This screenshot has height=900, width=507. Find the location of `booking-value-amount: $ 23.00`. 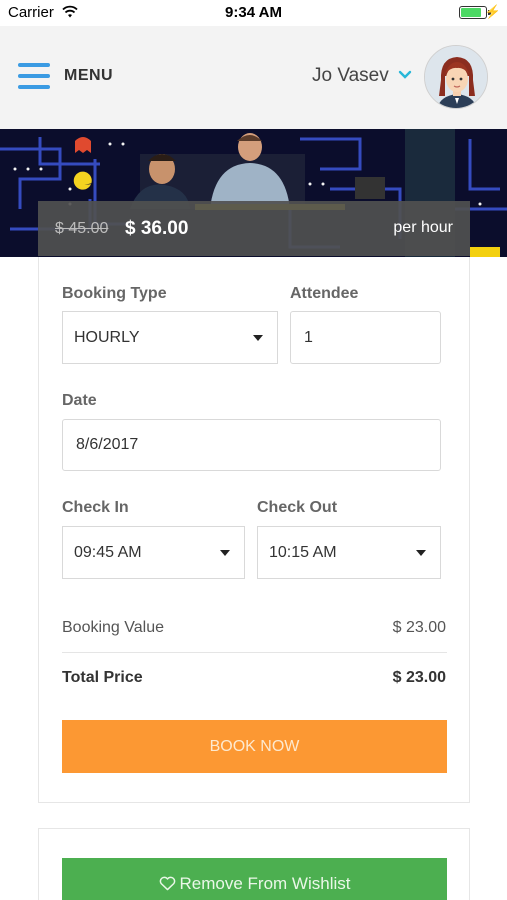

booking-value-amount: $ 23.00 is located at coordinates (419, 627).